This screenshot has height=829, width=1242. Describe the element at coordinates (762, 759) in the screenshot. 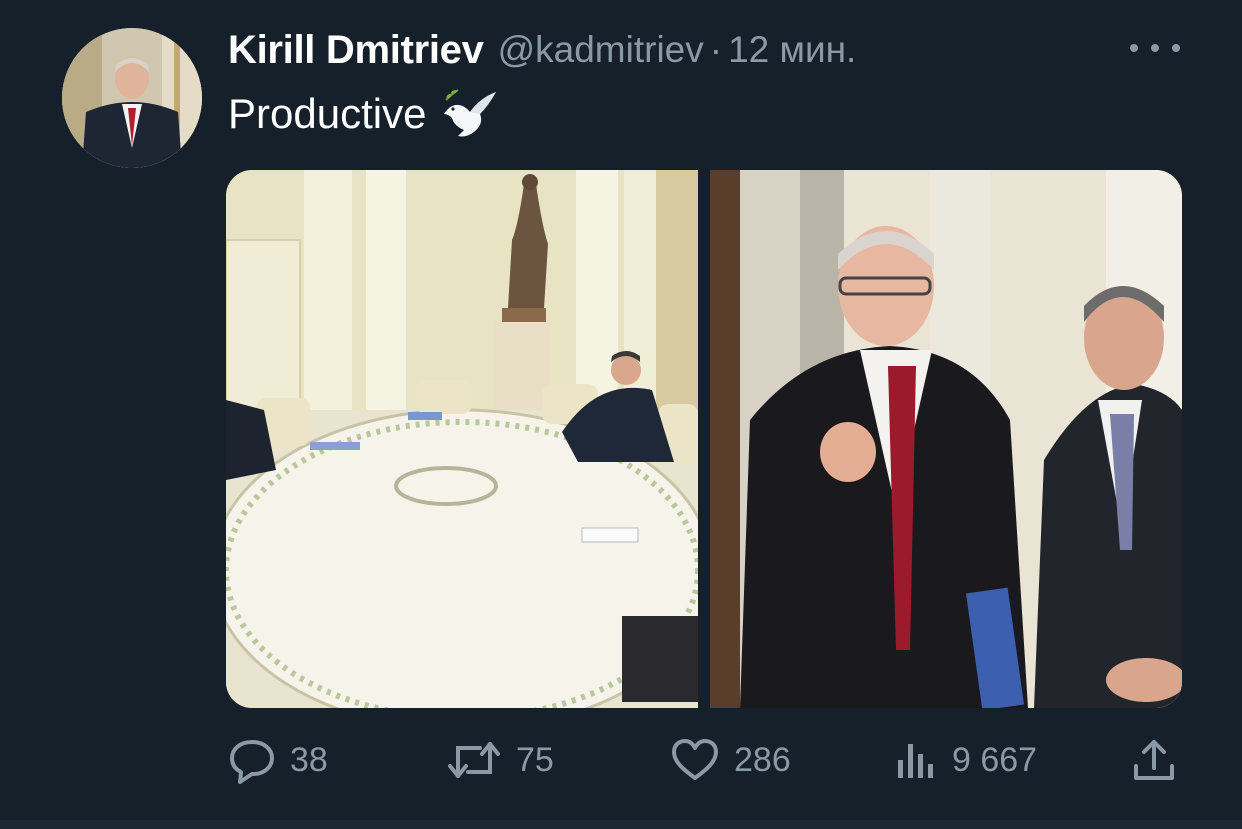

I see `like-count: 286` at that location.